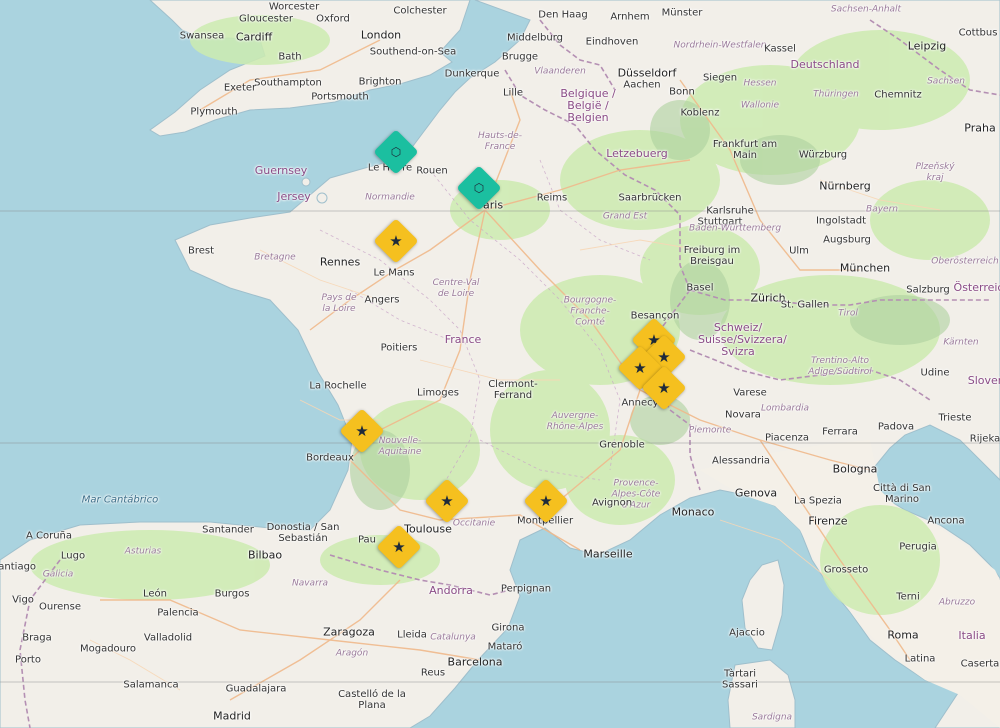  I want to click on map-label: Salamanca, so click(151, 685).